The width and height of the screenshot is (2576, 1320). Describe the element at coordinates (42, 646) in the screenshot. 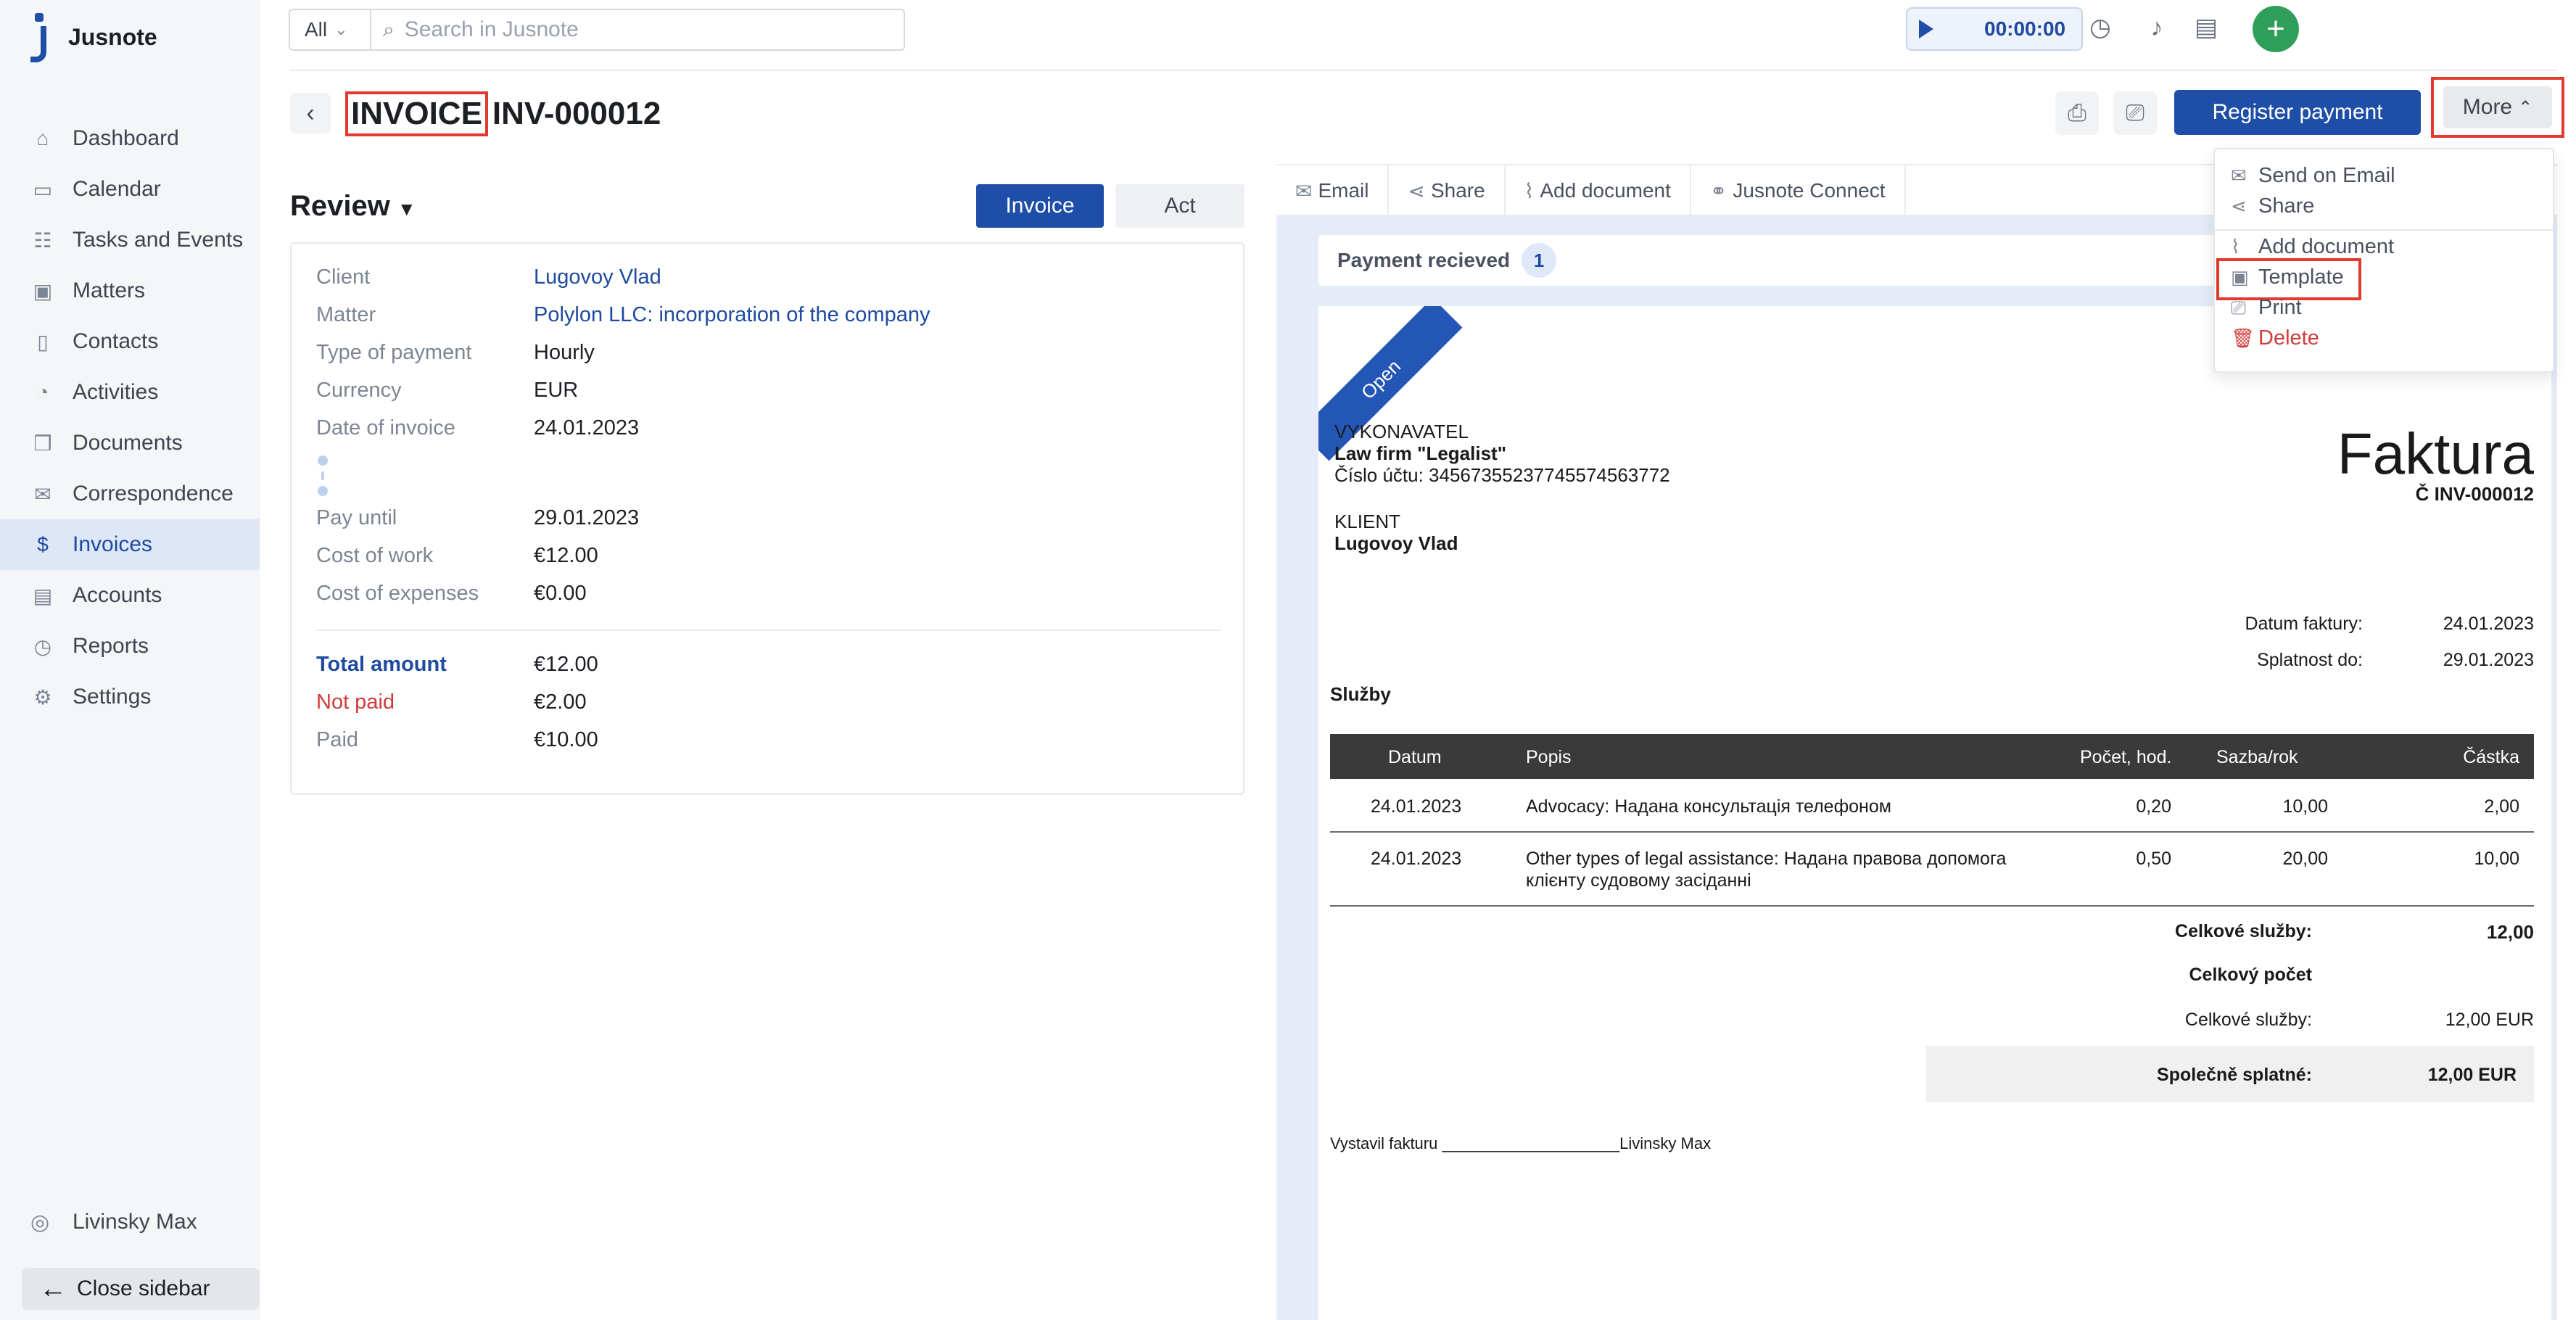

I see `reports-icon: ◷` at that location.